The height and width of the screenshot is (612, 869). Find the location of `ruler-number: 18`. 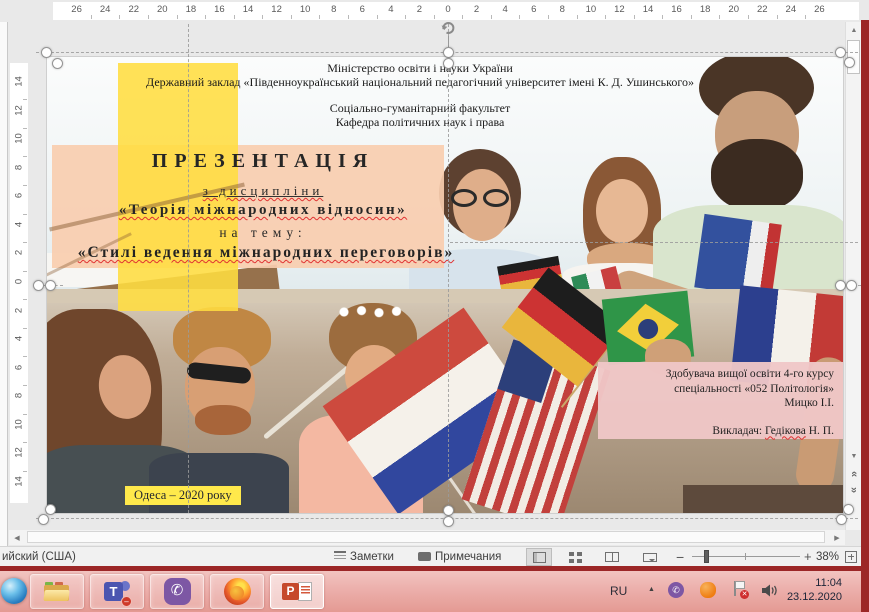

ruler-number: 18 is located at coordinates (705, 9).